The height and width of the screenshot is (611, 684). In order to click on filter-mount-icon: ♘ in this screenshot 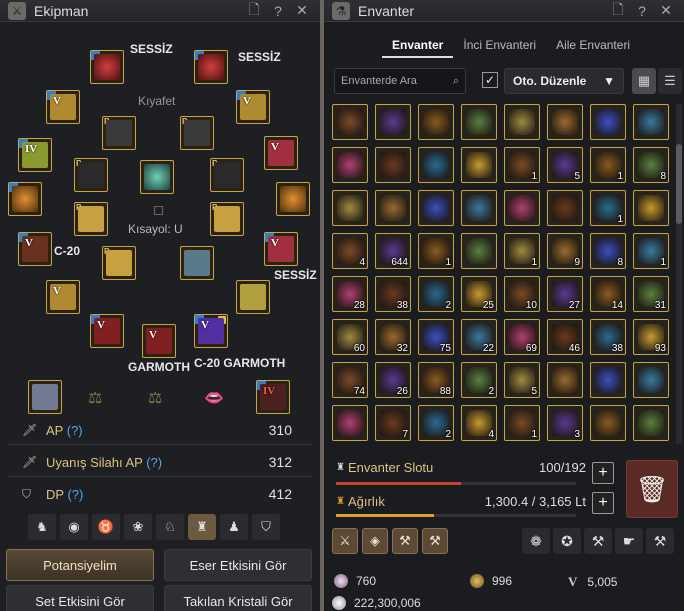, I will do `click(170, 527)`.